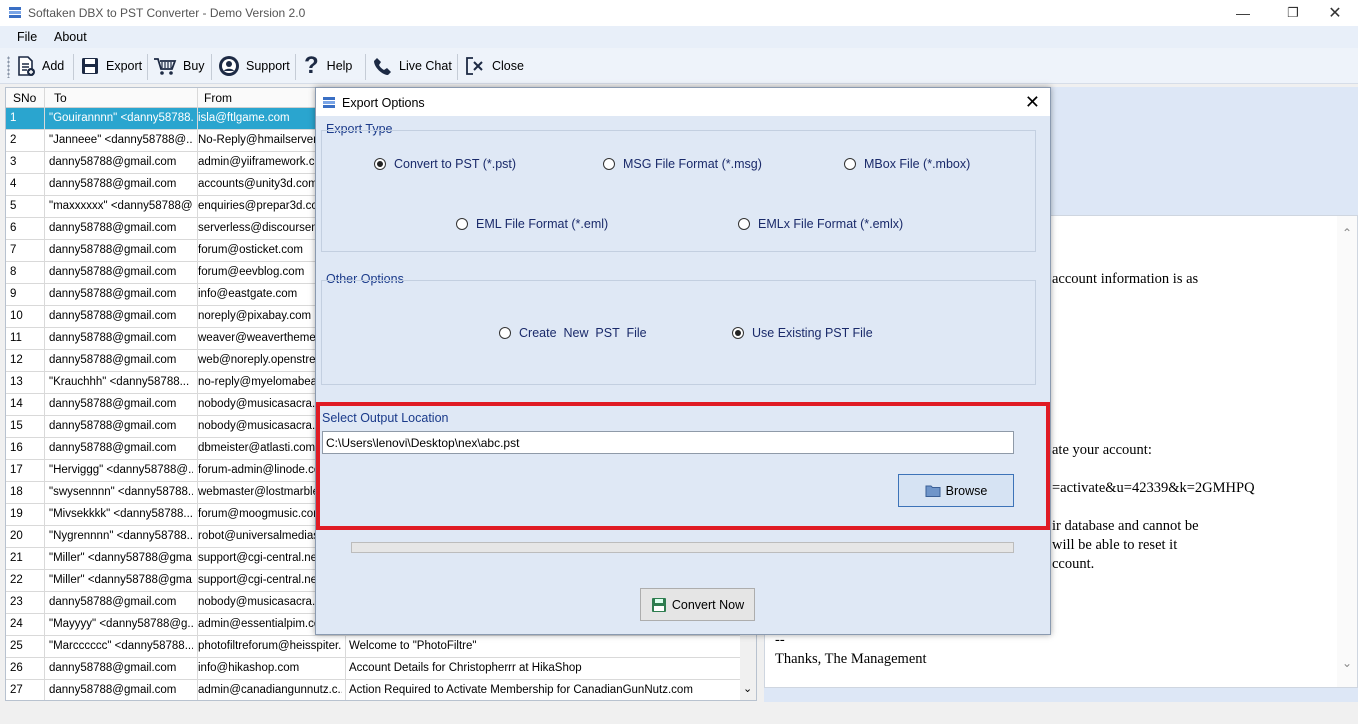 The image size is (1358, 724). Describe the element at coordinates (218, 98) in the screenshot. I see `header-from: From` at that location.